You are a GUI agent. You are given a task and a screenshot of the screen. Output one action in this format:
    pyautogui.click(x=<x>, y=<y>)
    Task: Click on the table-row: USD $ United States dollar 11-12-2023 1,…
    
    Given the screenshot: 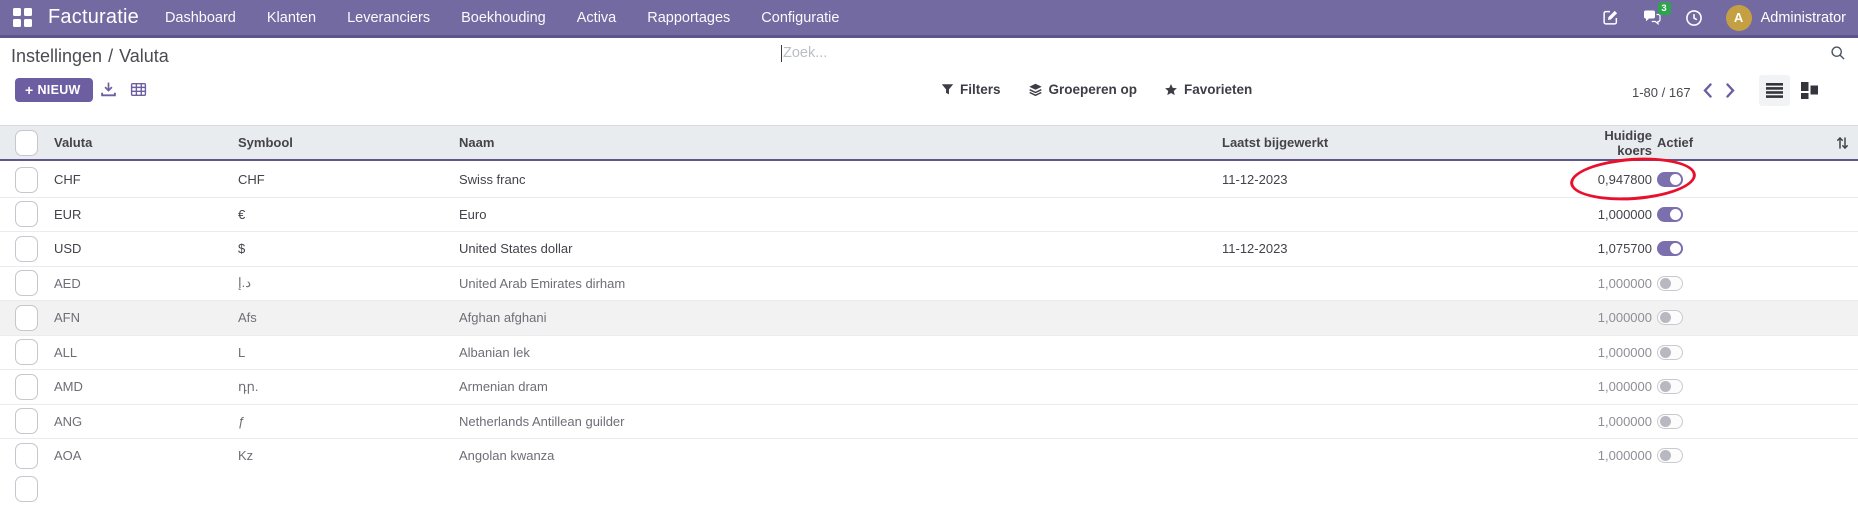 What is the action you would take?
    pyautogui.click(x=929, y=249)
    